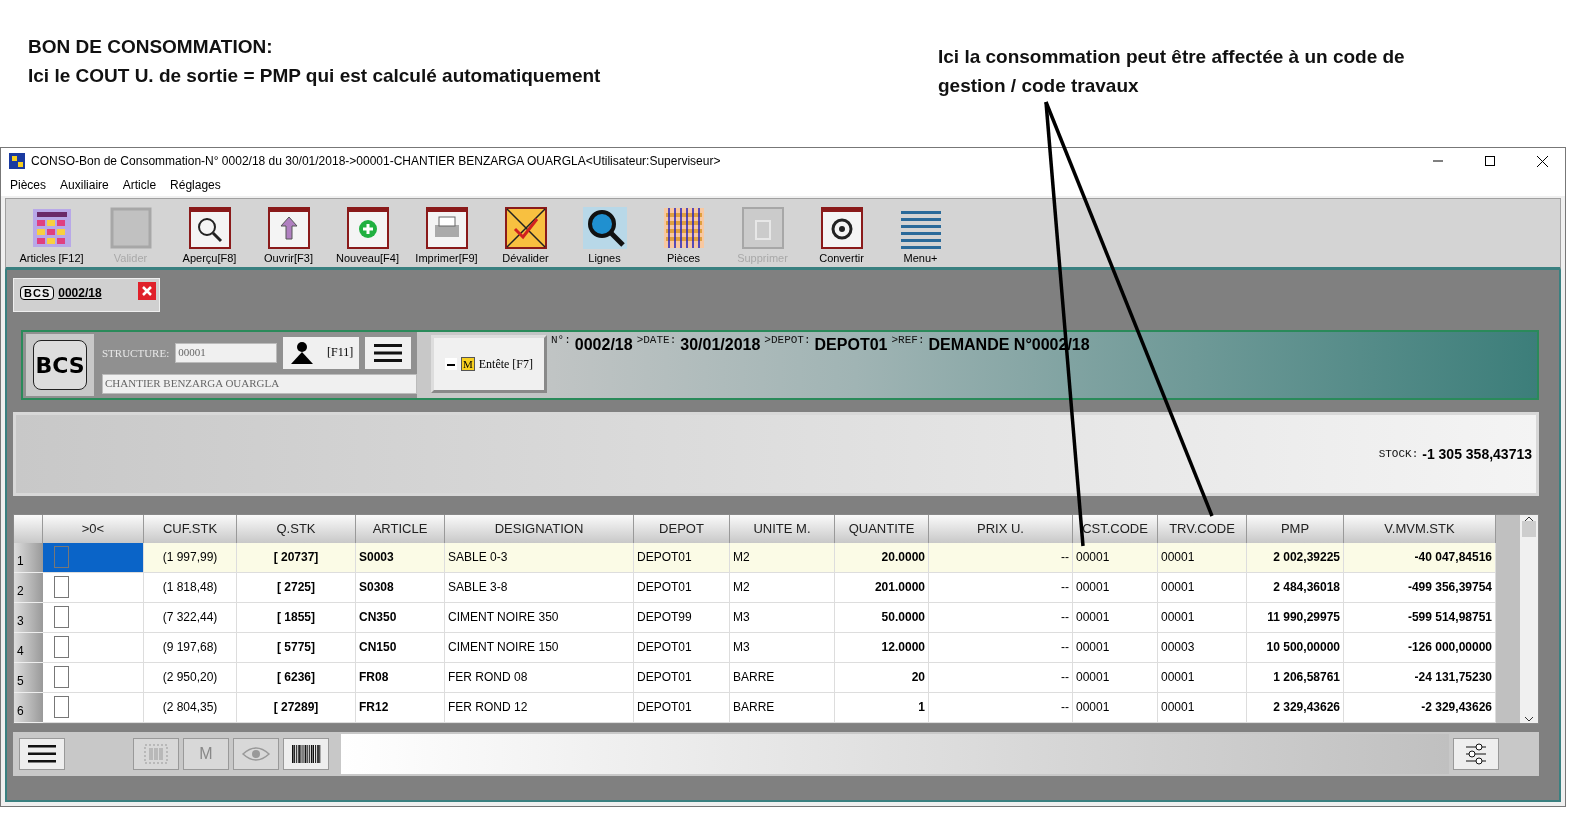  I want to click on table-cell: -126 000,00000, so click(1420, 647).